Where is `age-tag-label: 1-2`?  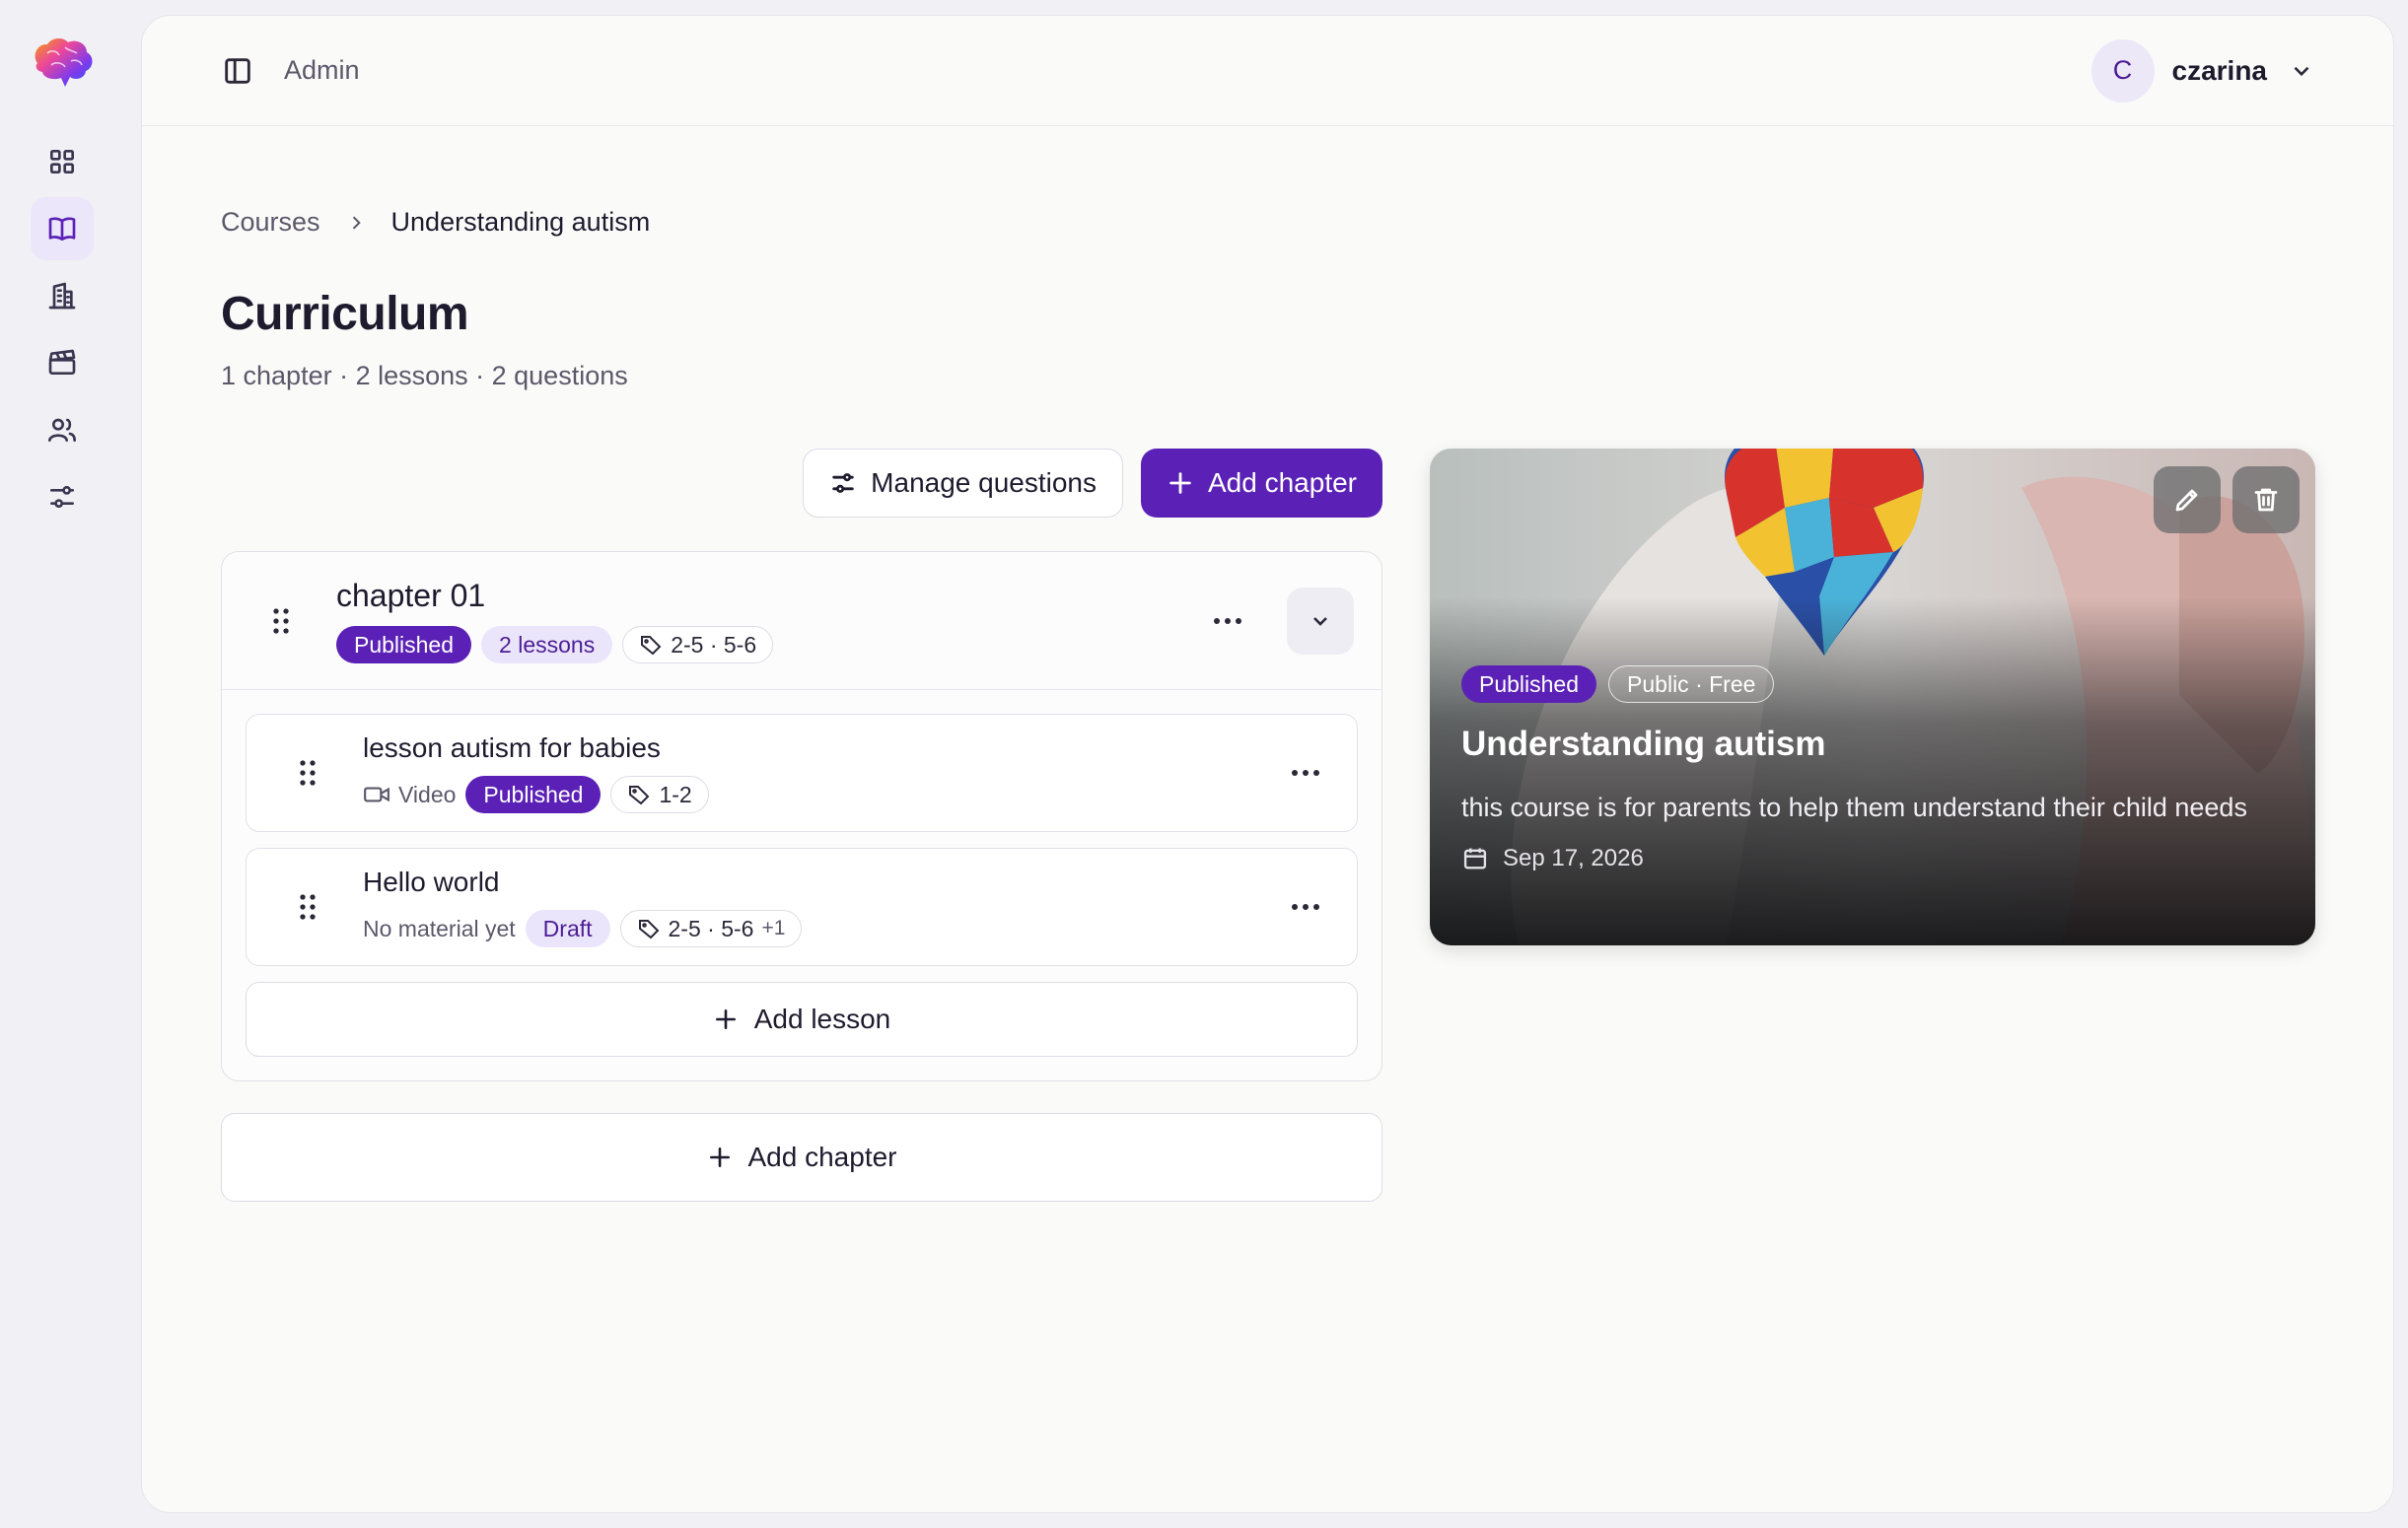 age-tag-label: 1-2 is located at coordinates (675, 794).